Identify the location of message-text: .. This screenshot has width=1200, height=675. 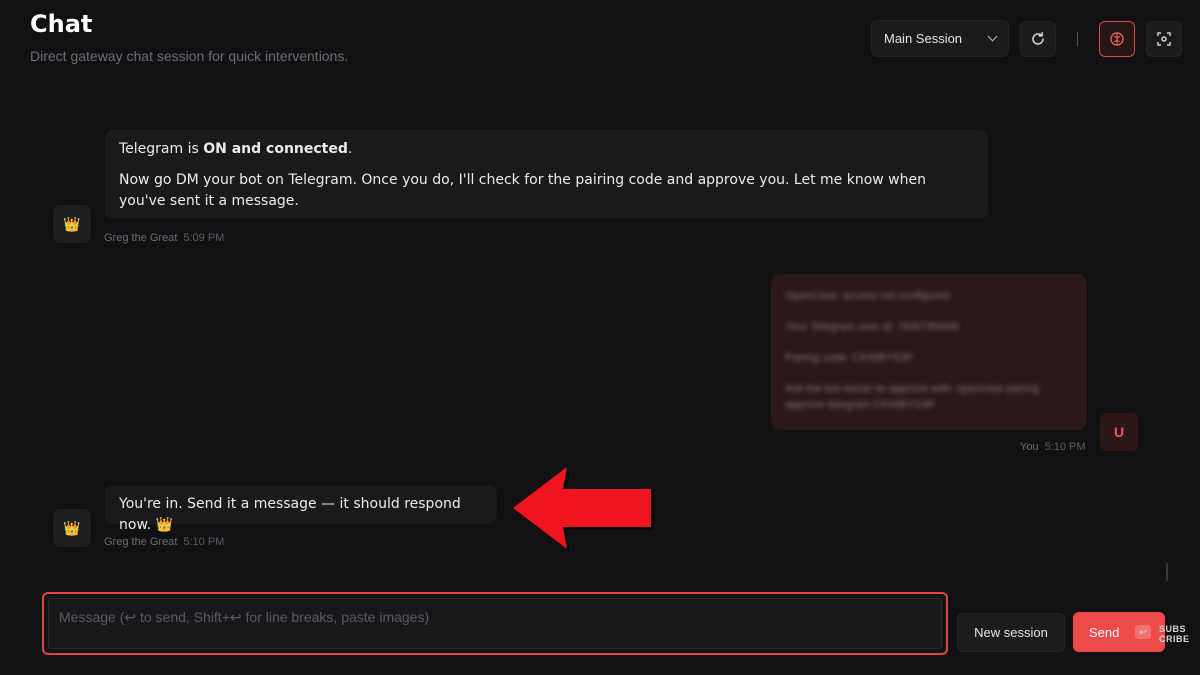
(350, 149).